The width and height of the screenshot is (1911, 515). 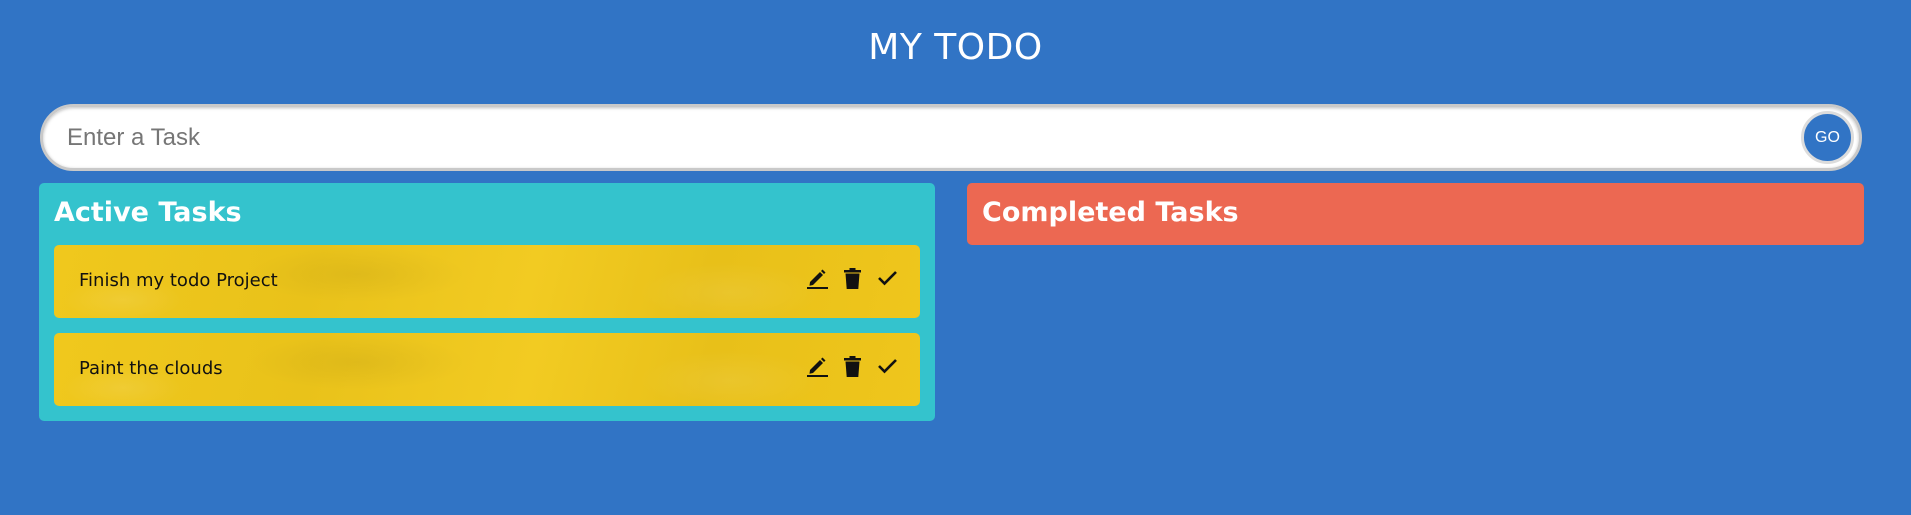 What do you see at coordinates (178, 280) in the screenshot?
I see `task-label: Finish my todo Project` at bounding box center [178, 280].